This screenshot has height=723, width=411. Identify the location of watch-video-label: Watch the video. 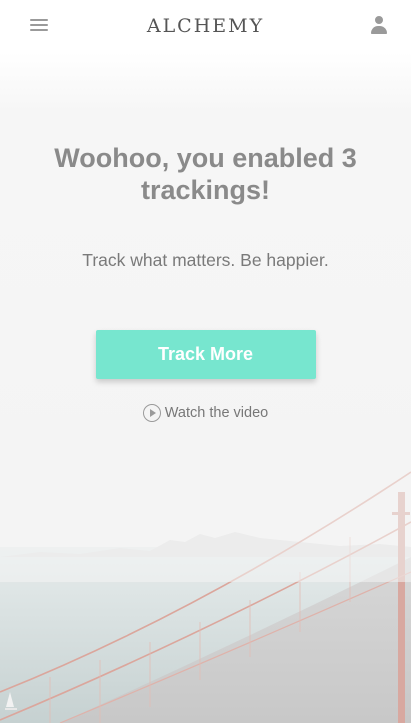
(216, 413).